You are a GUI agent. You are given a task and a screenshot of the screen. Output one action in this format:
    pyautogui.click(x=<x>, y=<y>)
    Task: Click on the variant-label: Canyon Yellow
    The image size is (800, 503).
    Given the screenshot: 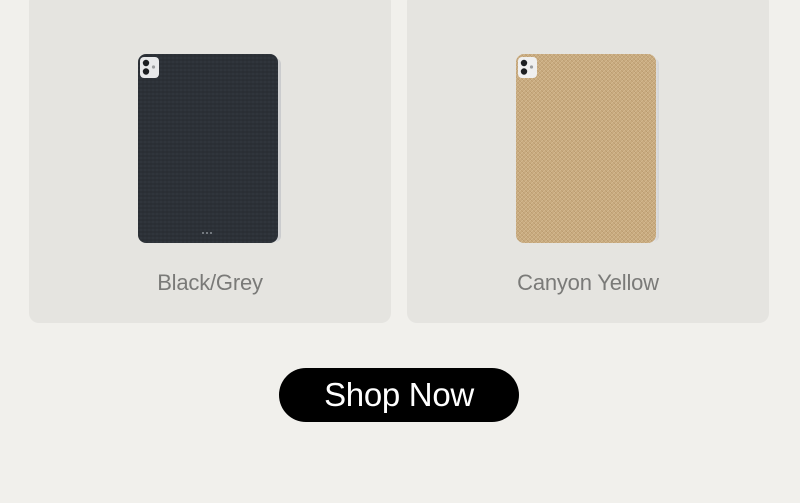 What is the action you would take?
    pyautogui.click(x=588, y=282)
    